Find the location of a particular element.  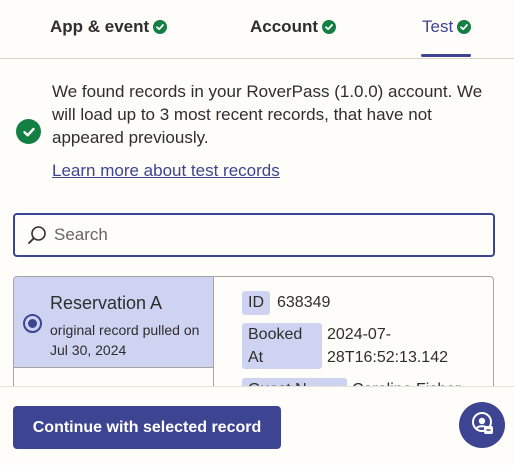

tab-account: Account is located at coordinates (293, 27).